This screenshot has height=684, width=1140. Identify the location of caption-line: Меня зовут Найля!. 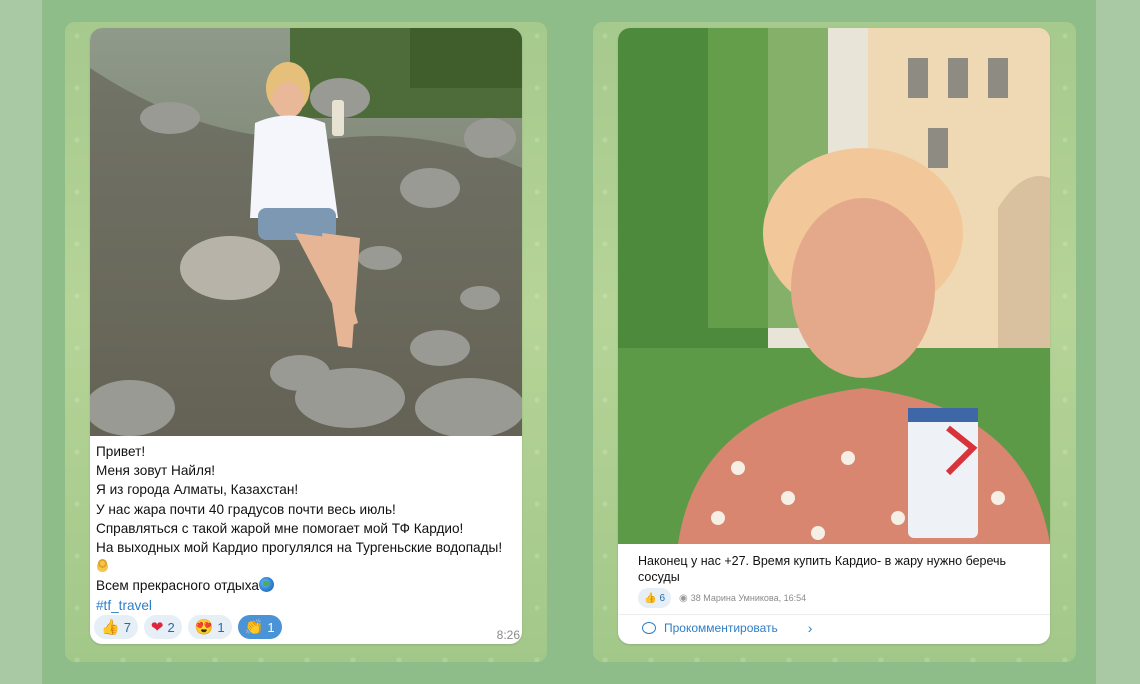
(156, 471).